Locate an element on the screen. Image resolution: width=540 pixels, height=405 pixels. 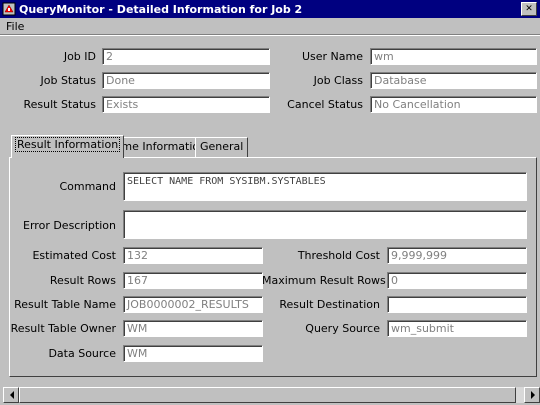
result-table-name-field: JOB0000002_RESULTS is located at coordinates (193, 304).